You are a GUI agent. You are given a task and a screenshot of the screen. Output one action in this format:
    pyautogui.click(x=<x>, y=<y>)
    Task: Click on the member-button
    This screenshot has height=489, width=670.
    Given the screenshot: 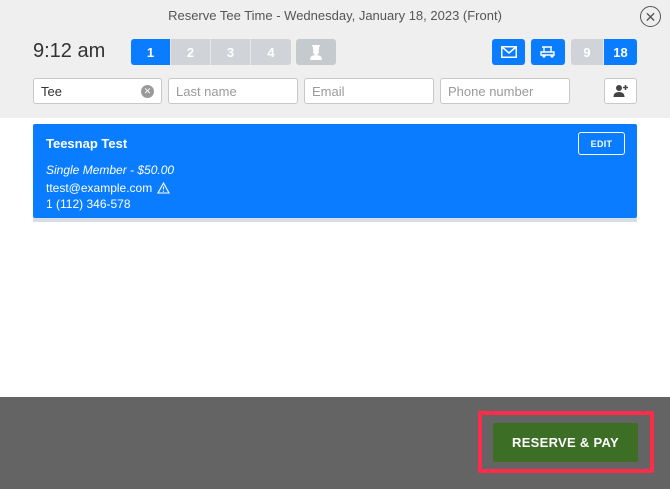 What is the action you would take?
    pyautogui.click(x=316, y=52)
    